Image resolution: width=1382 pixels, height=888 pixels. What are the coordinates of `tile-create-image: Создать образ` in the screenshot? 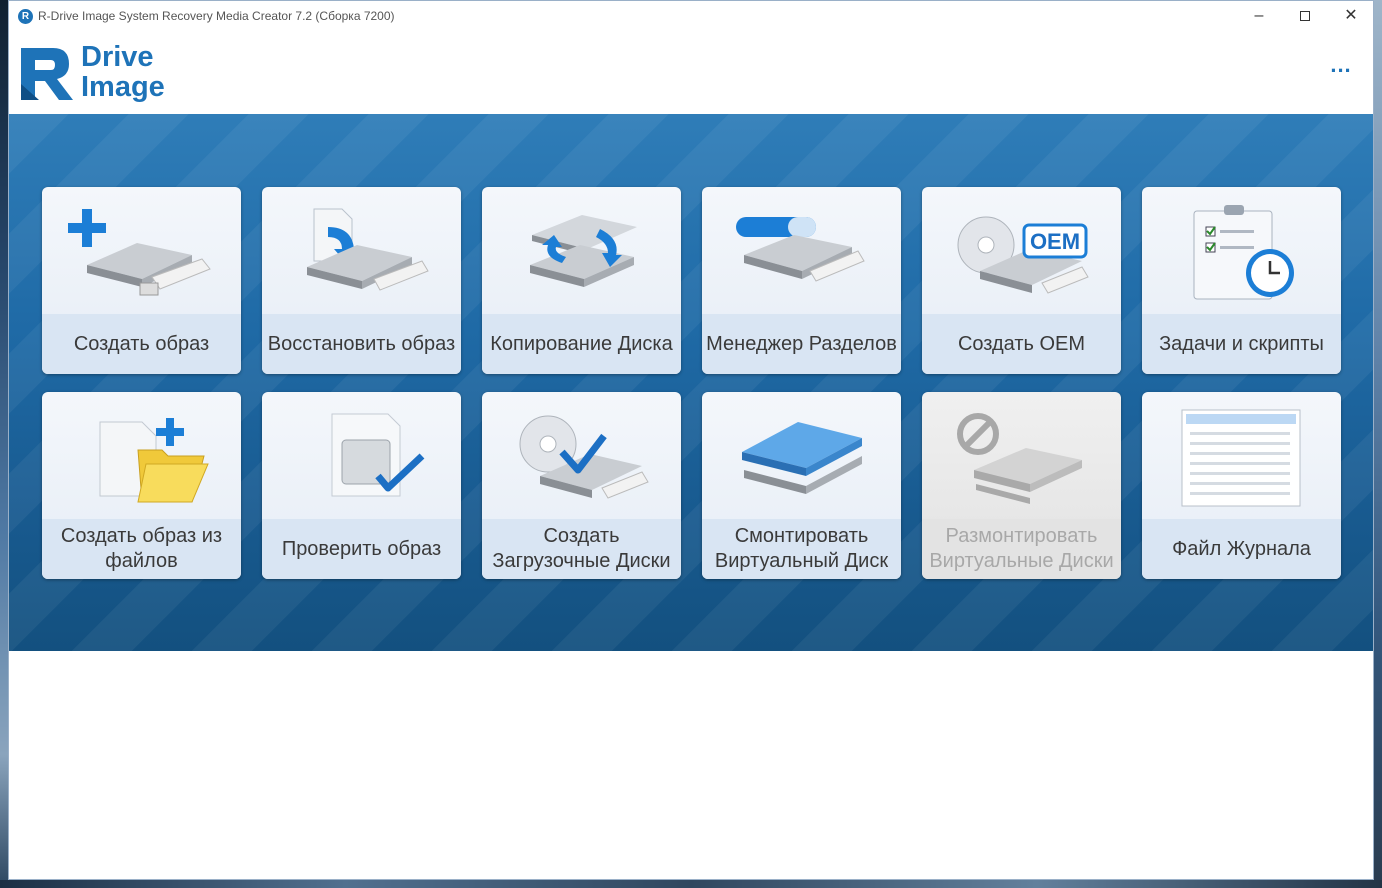 It's located at (141, 280).